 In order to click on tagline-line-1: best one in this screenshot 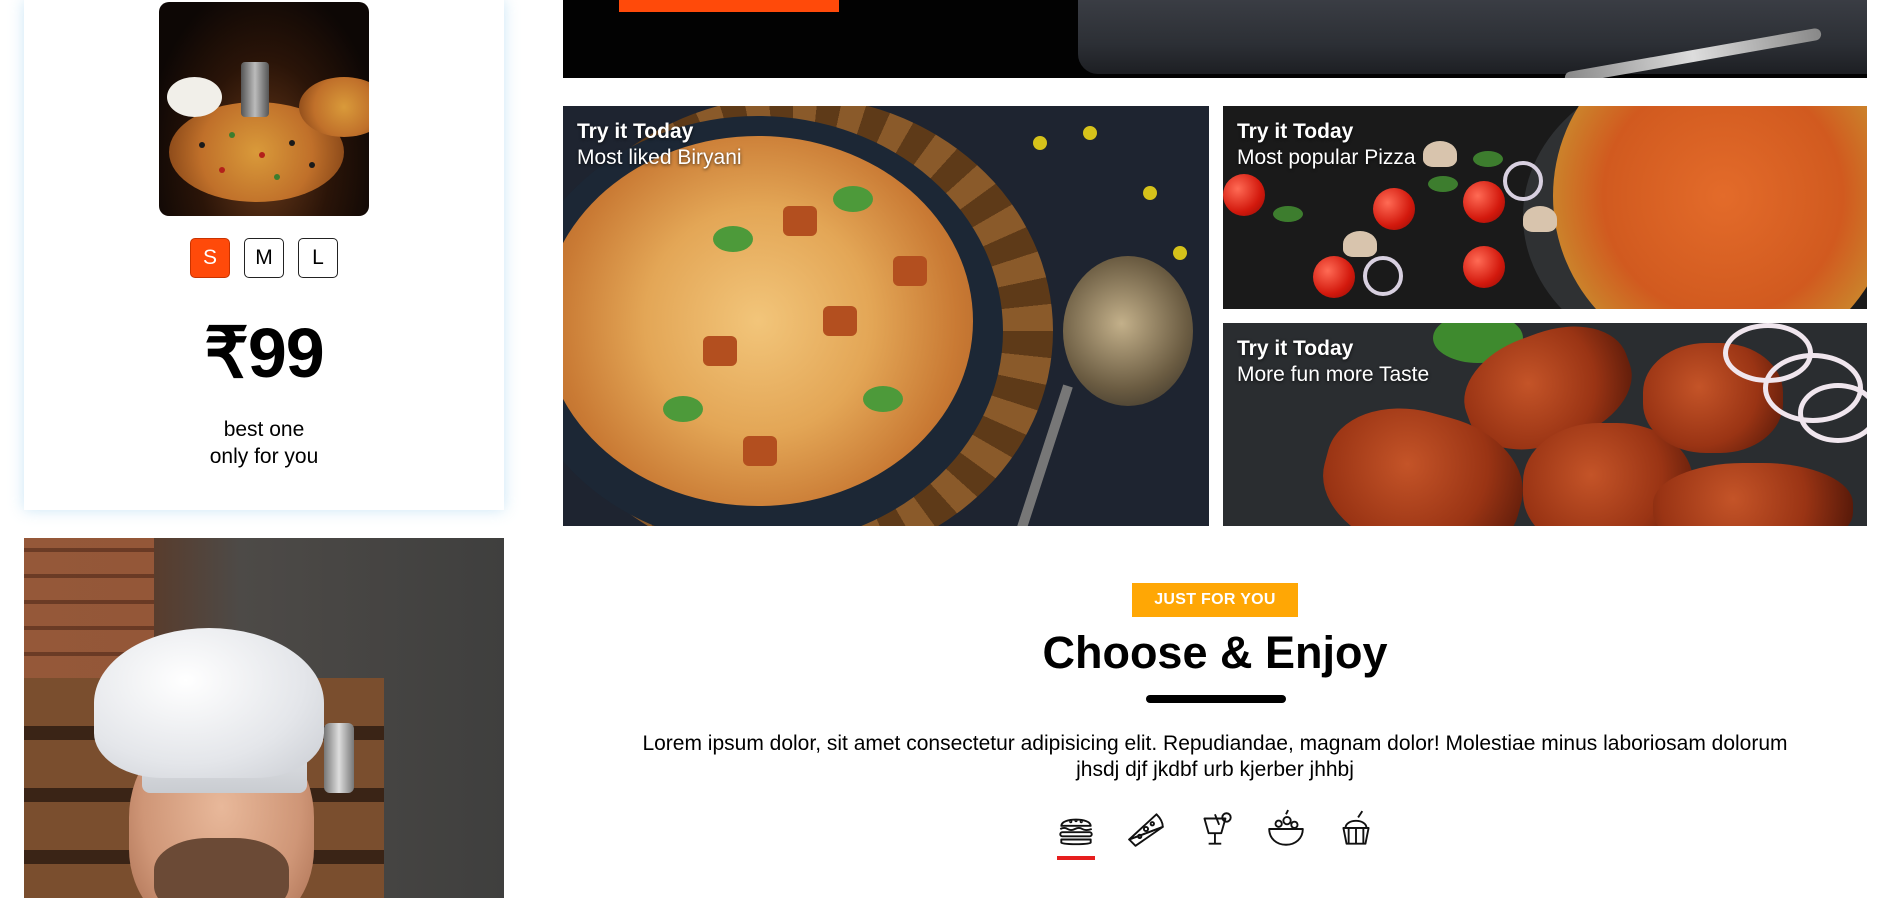, I will do `click(264, 429)`.